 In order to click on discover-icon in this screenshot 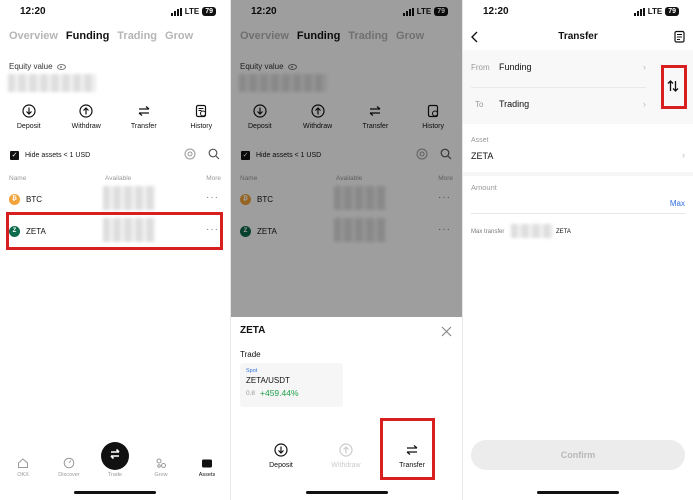, I will do `click(69, 463)`.